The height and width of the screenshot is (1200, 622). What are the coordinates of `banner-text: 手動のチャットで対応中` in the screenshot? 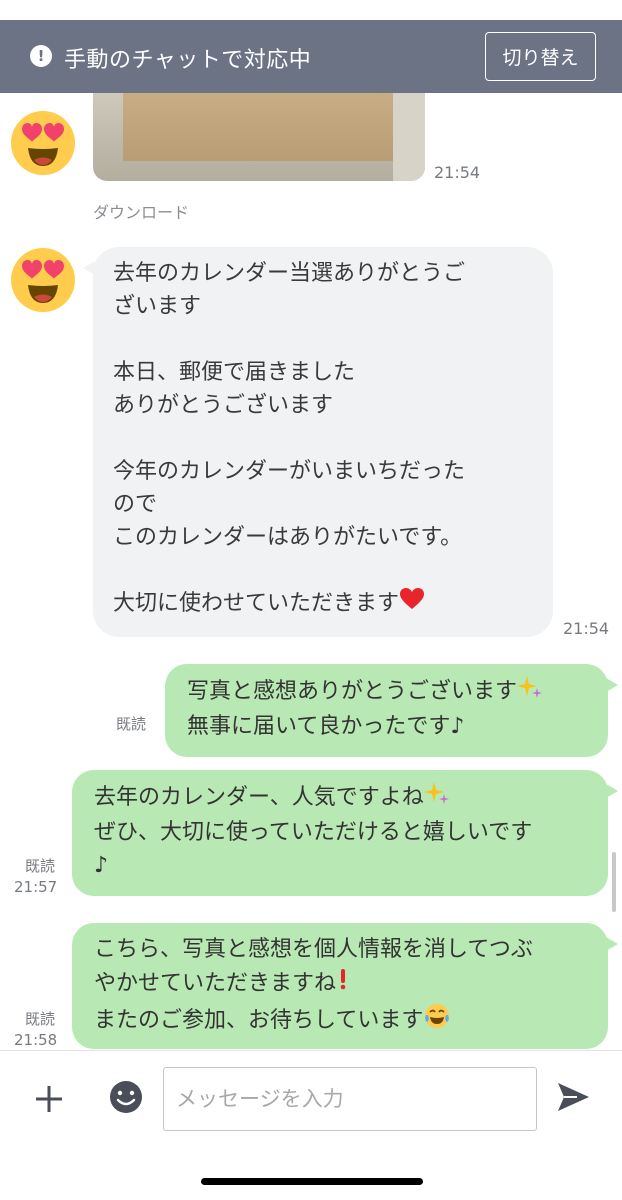 It's located at (188, 60).